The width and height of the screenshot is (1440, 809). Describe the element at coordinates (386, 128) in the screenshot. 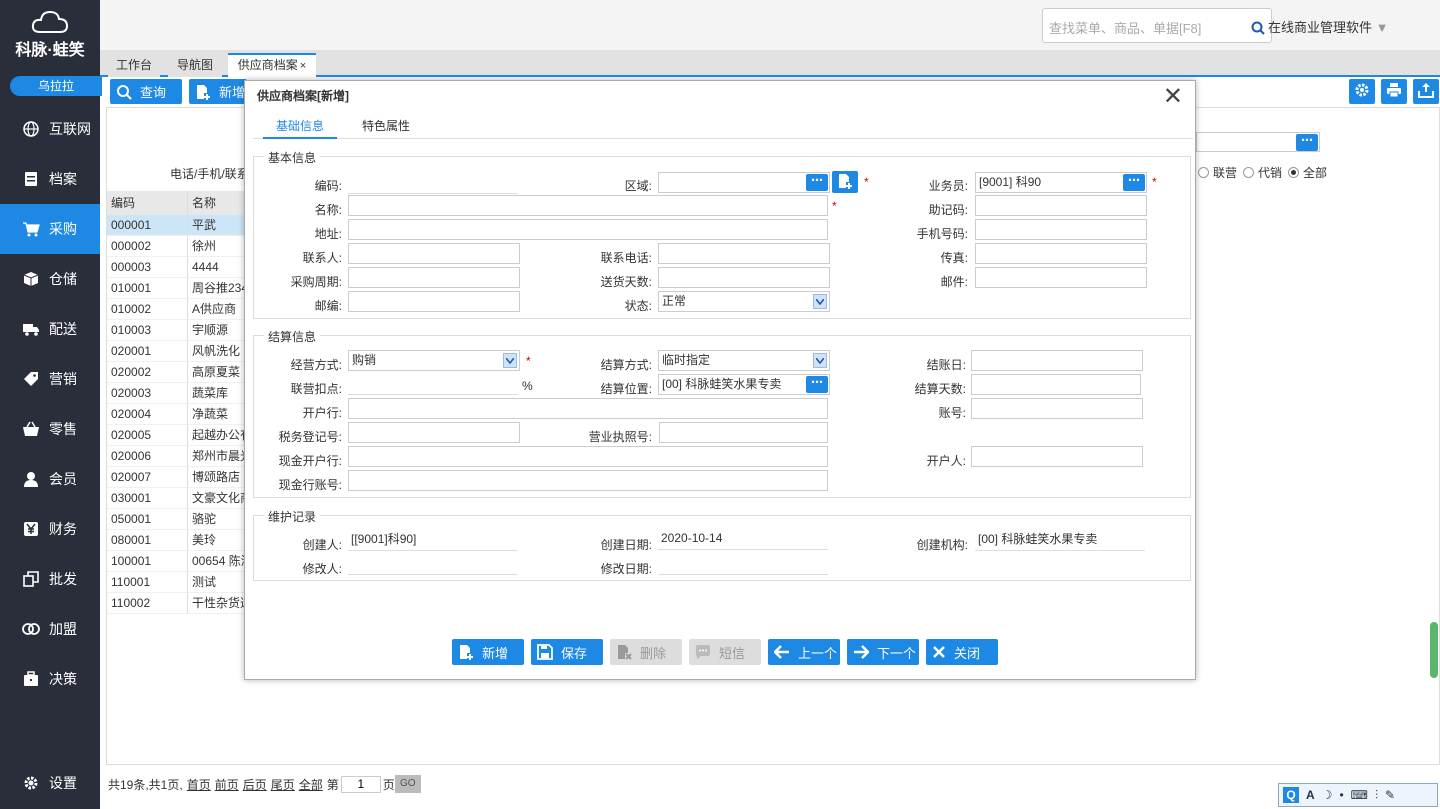

I see `tab-special-attr: 特色属性` at that location.